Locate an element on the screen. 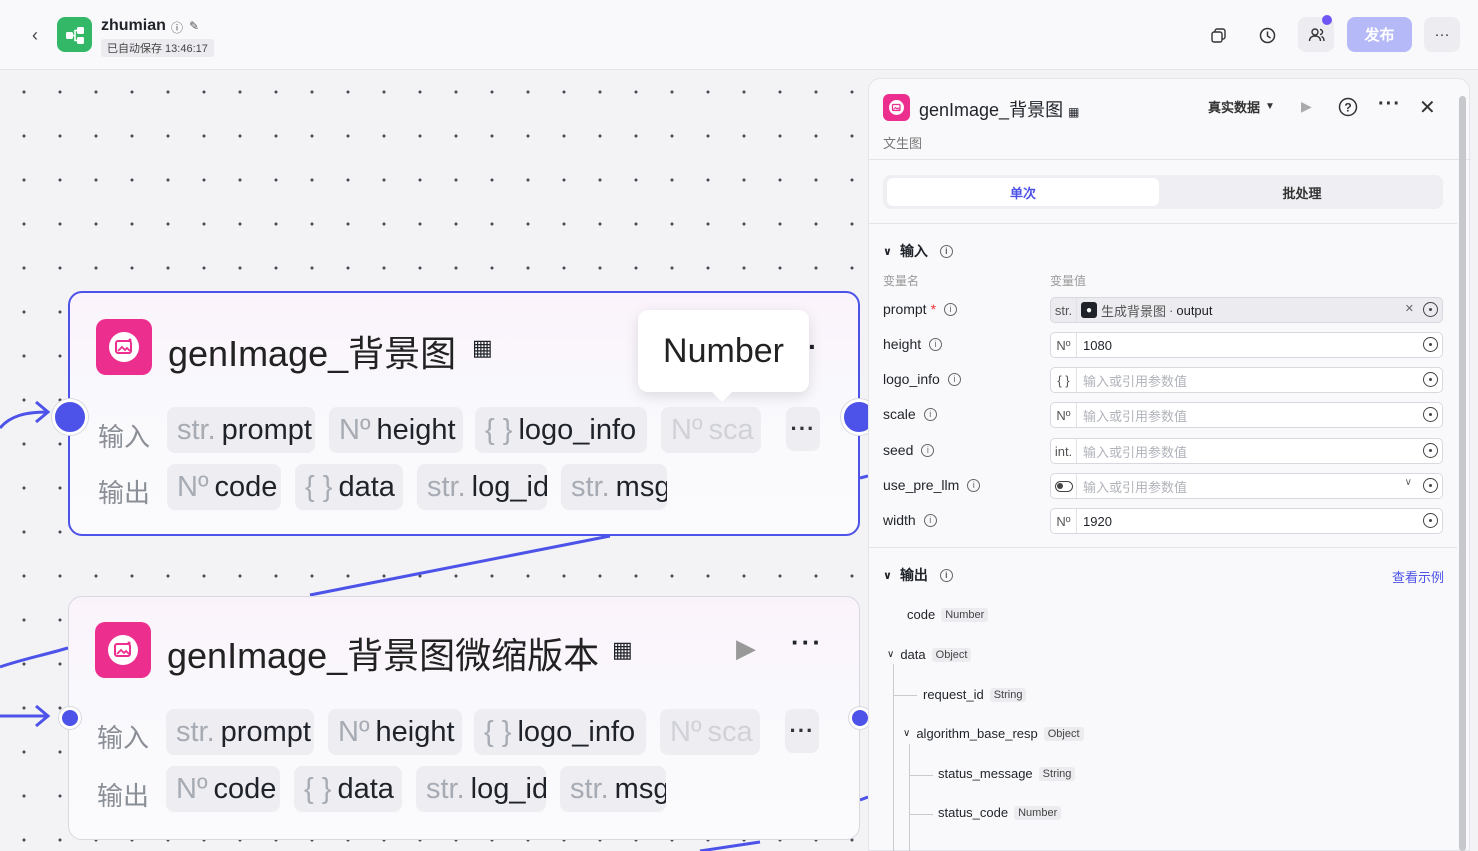  output-field-algorithm-base-resp: ∨ algorithm_base_resp Object is located at coordinates (993, 733).